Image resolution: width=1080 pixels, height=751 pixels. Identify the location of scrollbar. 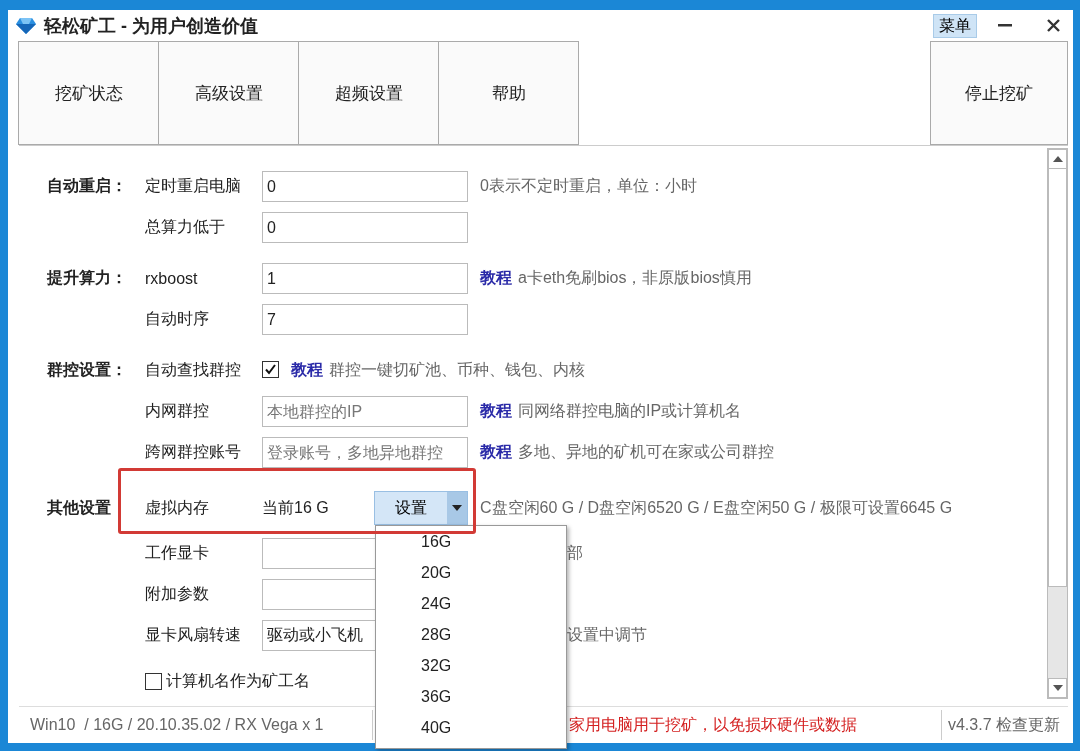
(1057, 424).